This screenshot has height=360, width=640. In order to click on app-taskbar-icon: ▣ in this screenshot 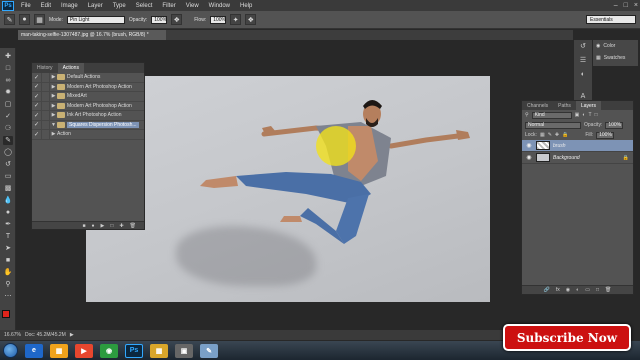, I will do `click(184, 350)`.